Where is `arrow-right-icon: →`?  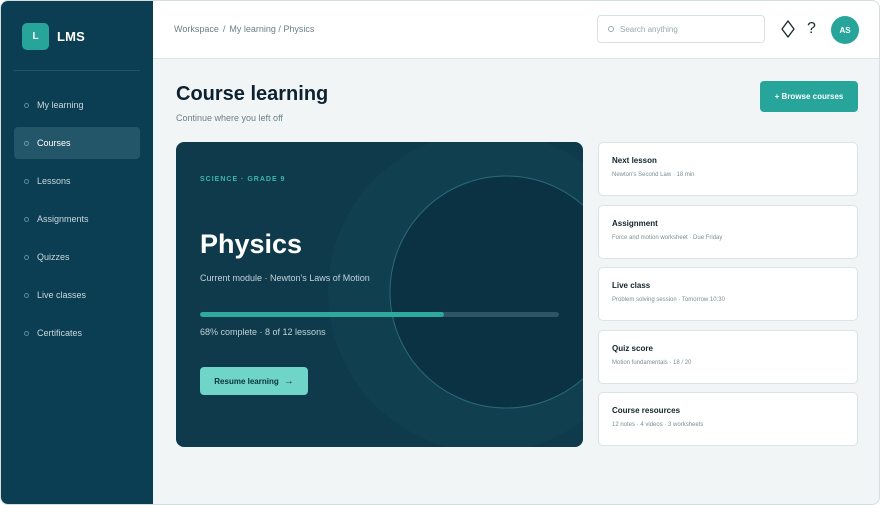
arrow-right-icon: → is located at coordinates (288, 381).